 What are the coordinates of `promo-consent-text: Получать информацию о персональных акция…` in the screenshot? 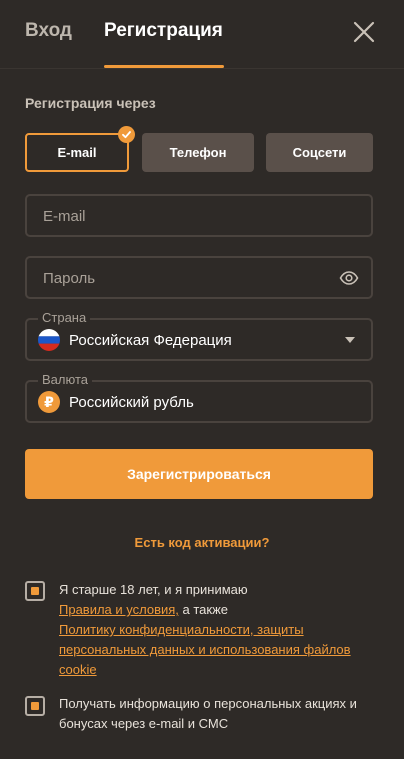 It's located at (208, 713).